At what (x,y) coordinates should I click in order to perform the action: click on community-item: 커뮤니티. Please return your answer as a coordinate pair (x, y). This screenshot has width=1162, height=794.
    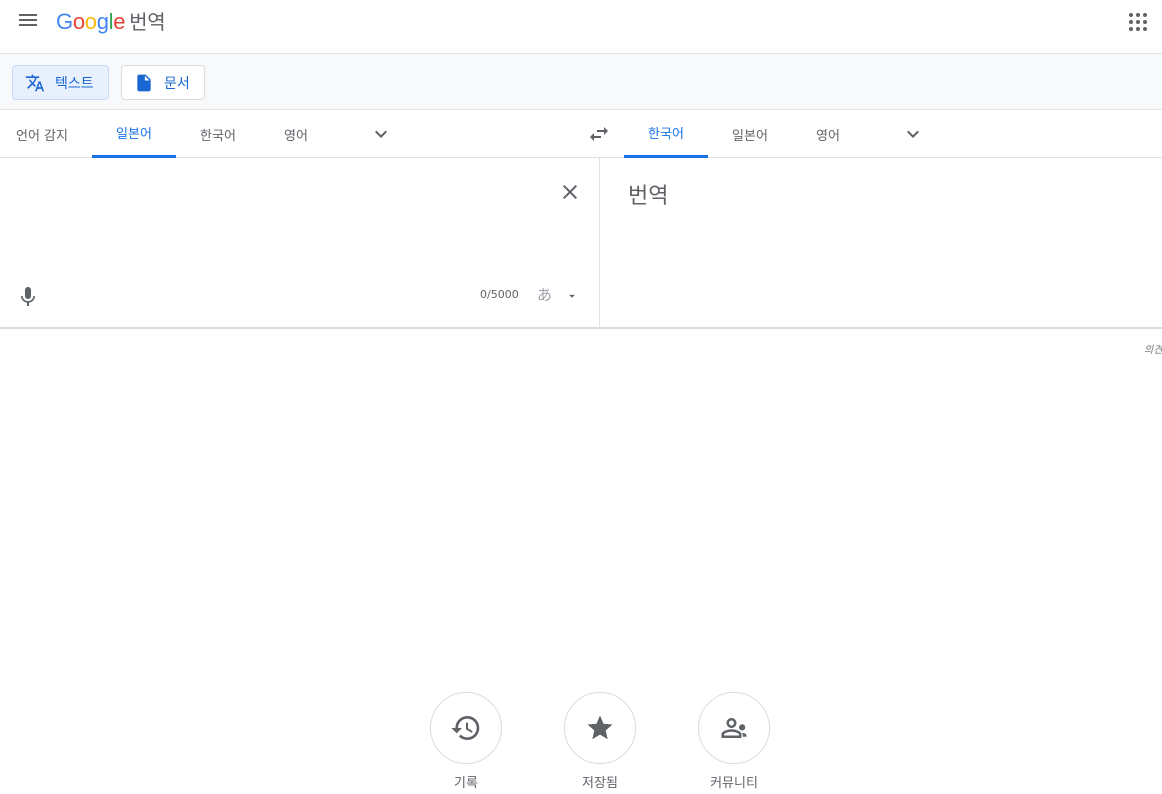
    Looking at the image, I should click on (734, 741).